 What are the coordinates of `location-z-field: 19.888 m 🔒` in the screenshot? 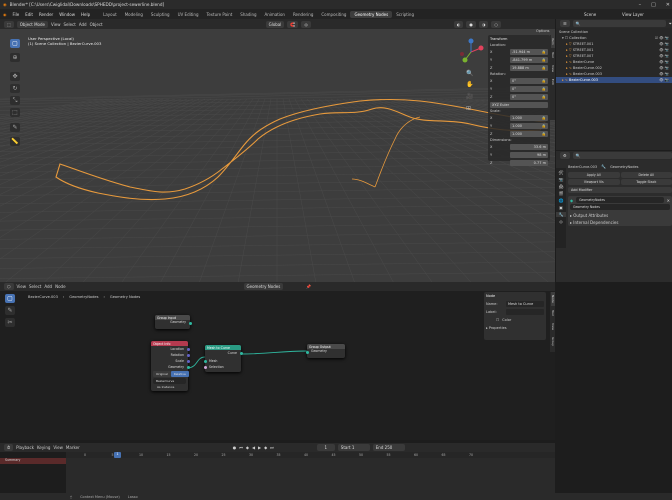 It's located at (529, 67).